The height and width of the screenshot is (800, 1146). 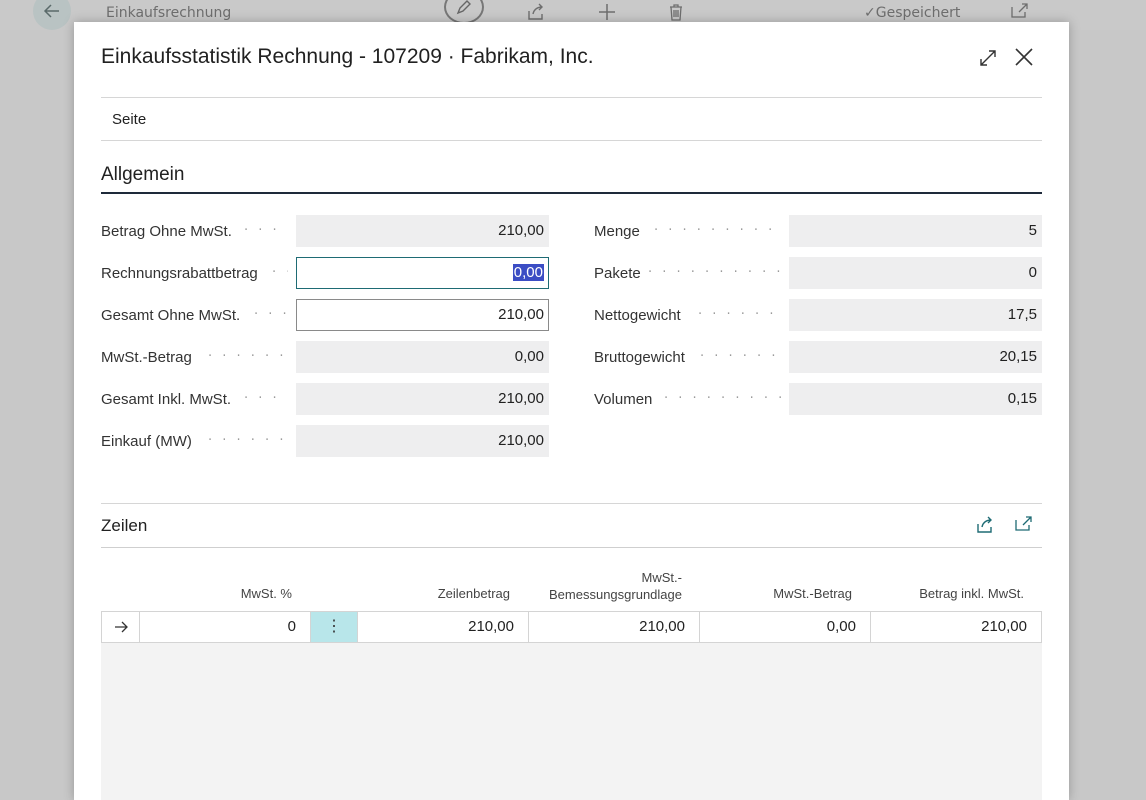 I want to click on field-label-amount-excl-vat: Betrag Ohne MwSt., so click(x=166, y=231).